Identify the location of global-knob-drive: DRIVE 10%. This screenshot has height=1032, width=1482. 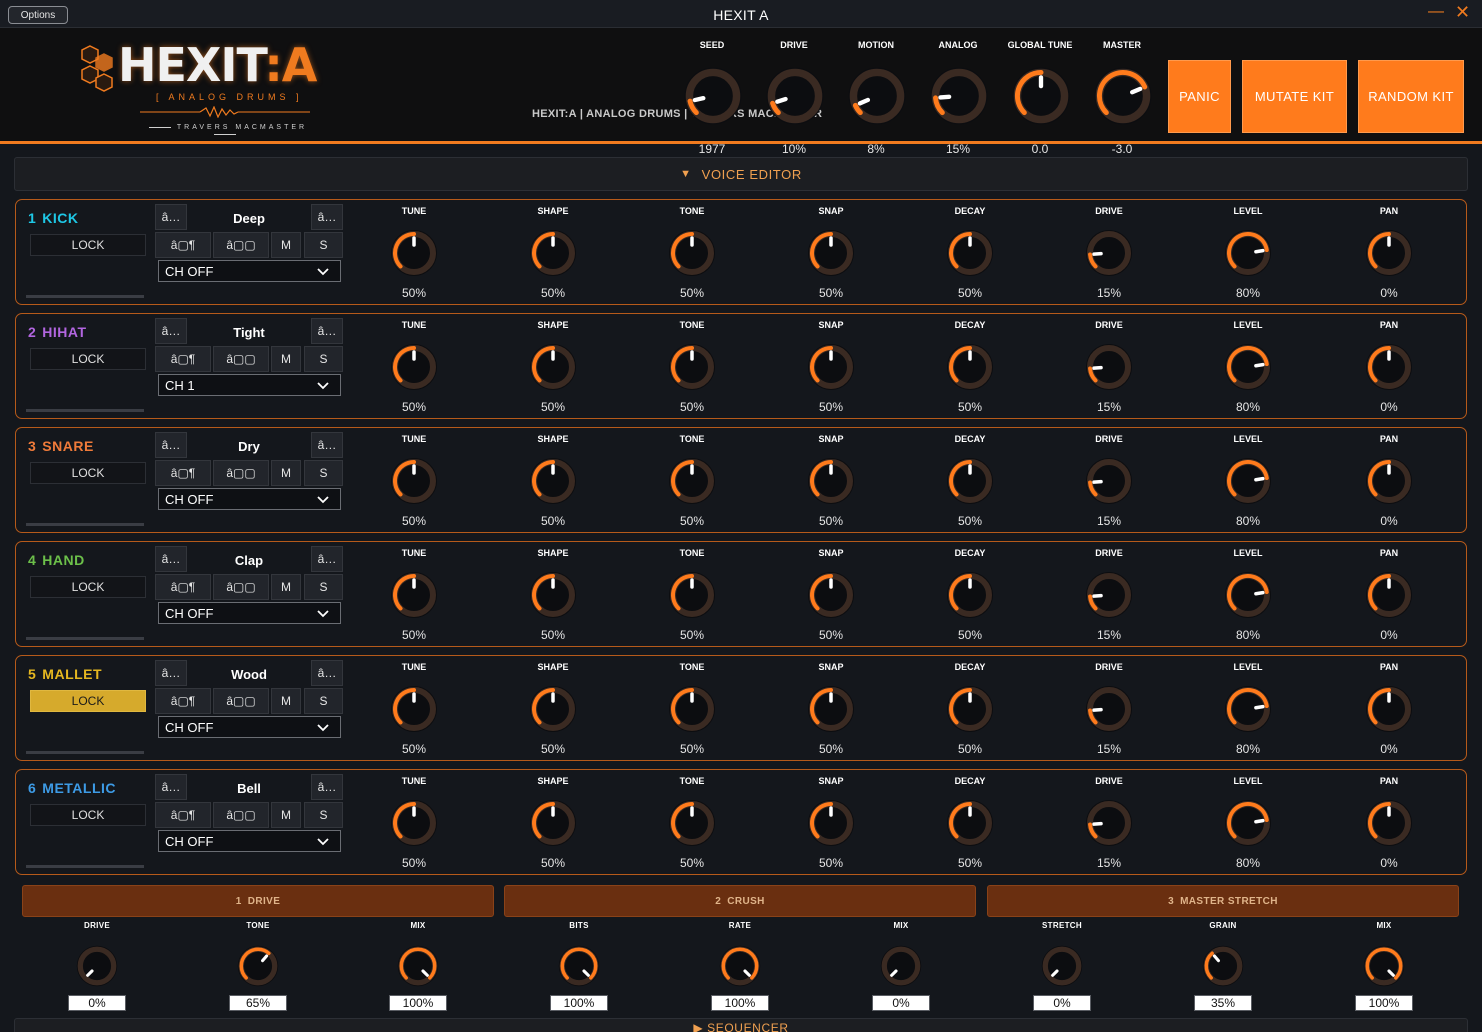
(794, 98).